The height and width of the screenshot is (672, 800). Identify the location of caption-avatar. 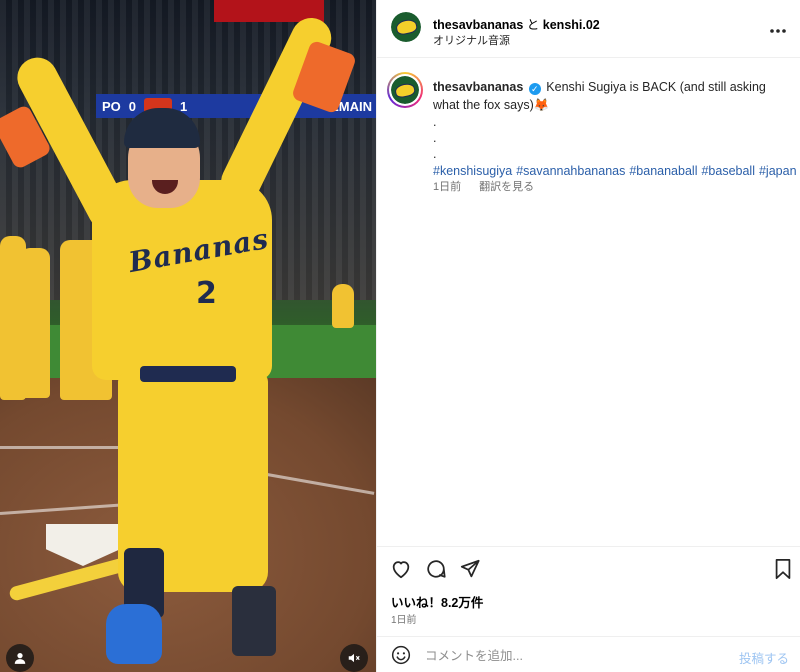
(405, 90).